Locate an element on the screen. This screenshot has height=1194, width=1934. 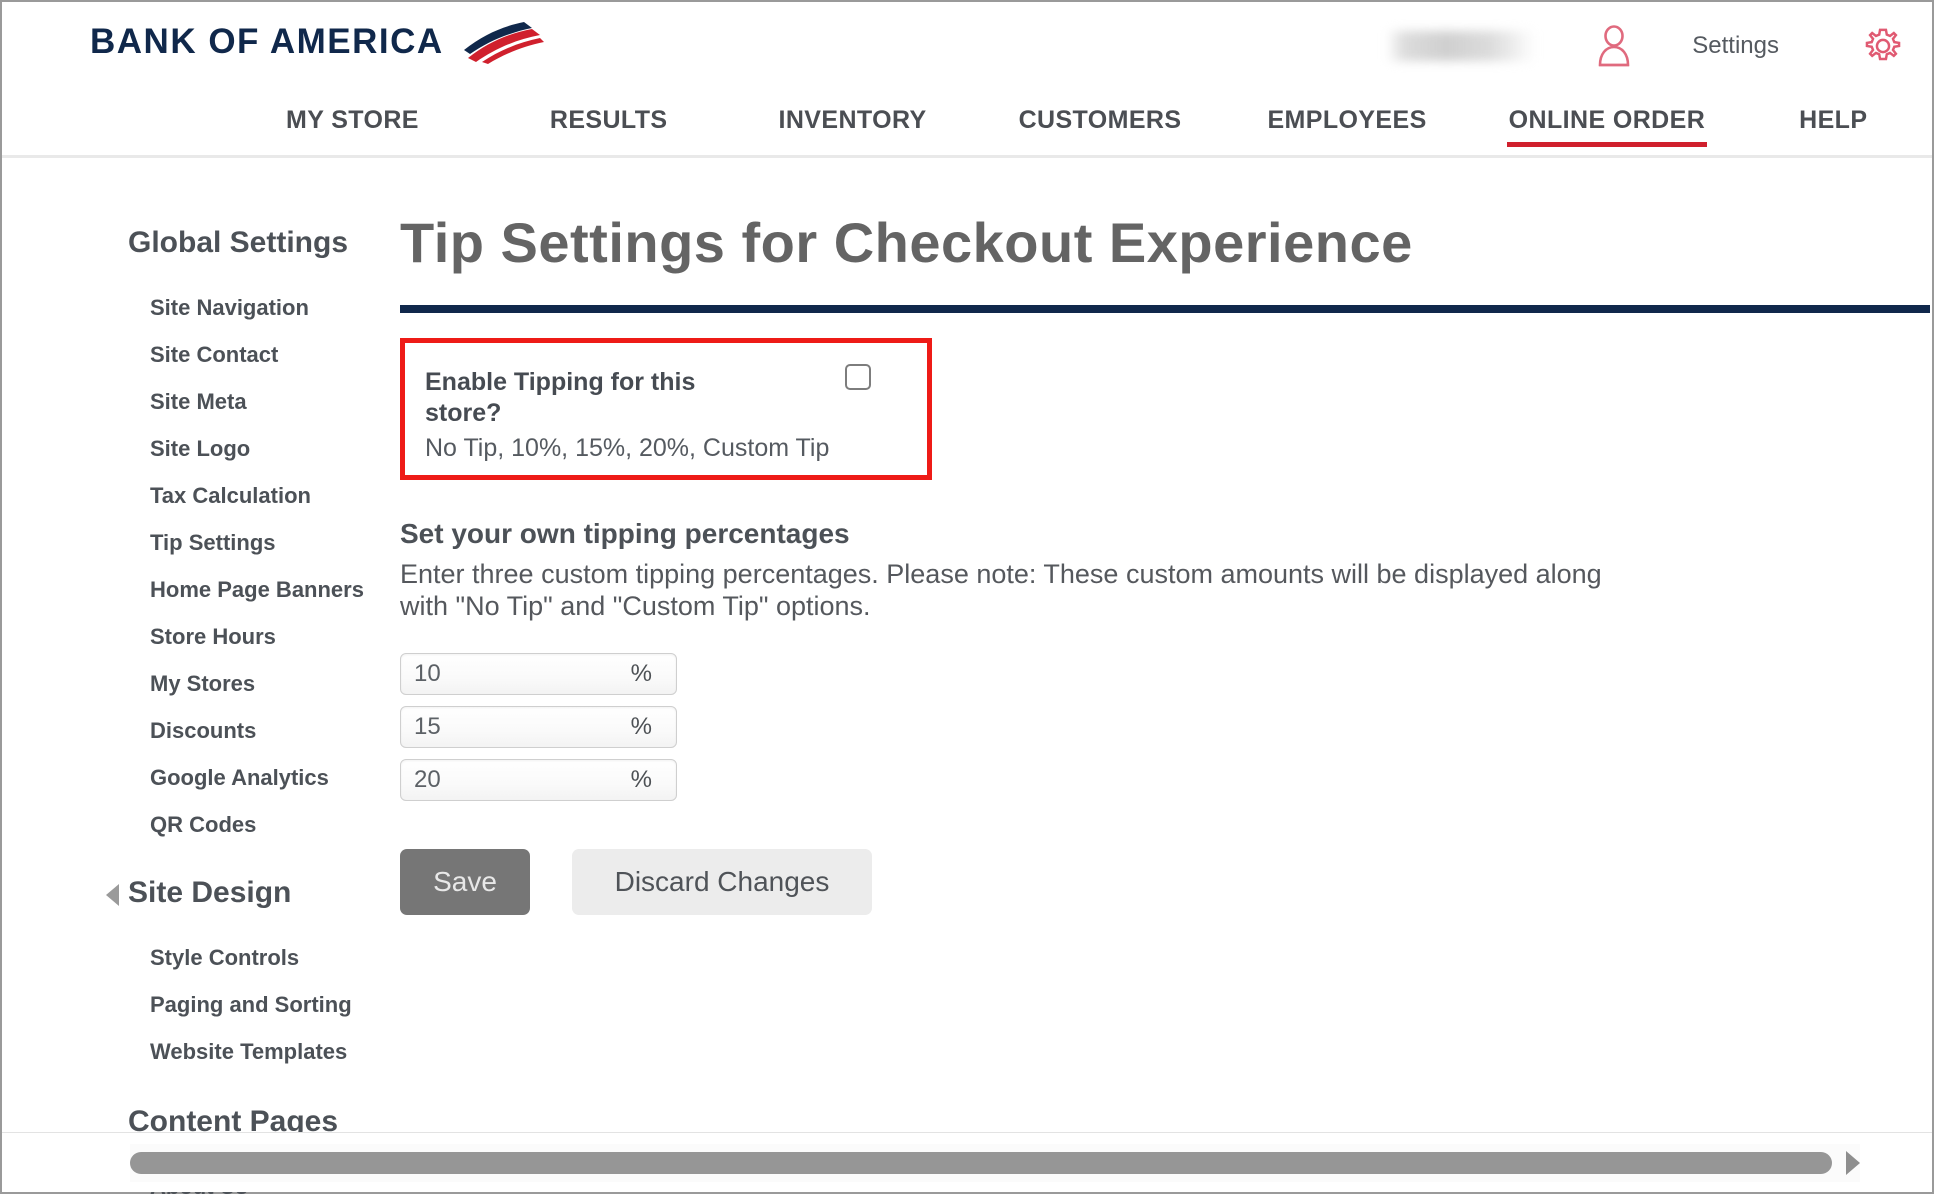
form-actions: Save Discard Changes is located at coordinates (1166, 881).